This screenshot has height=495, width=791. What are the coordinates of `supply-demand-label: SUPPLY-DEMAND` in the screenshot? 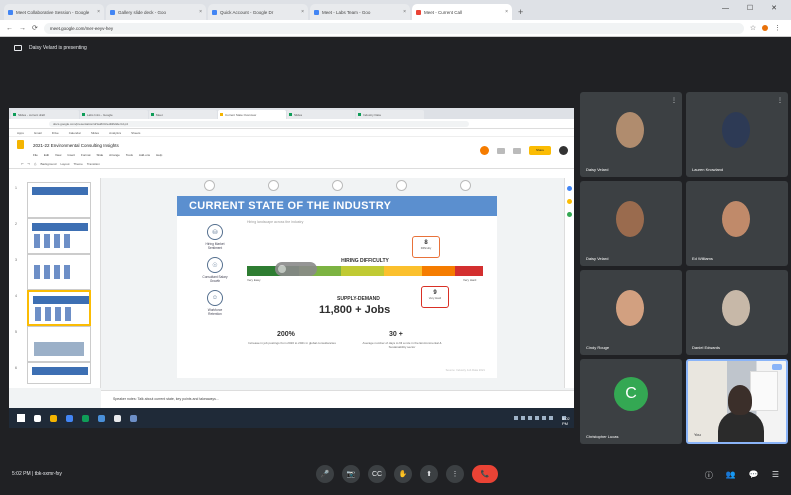 It's located at (358, 299).